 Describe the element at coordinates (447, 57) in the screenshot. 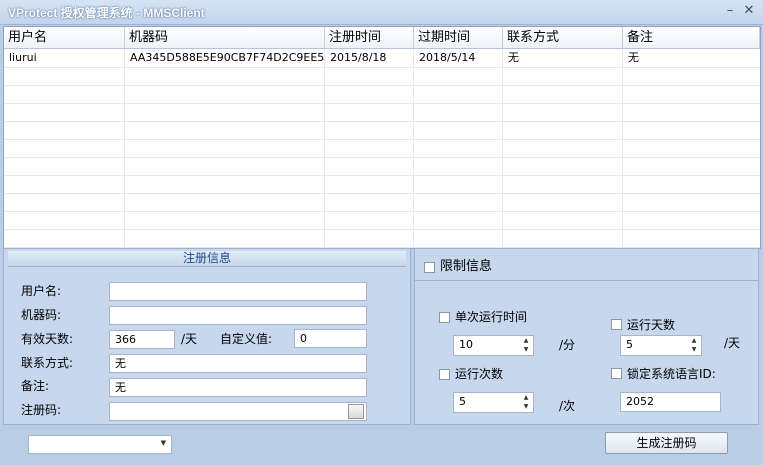

I see `cell-expire-date: 2018/5/14` at that location.